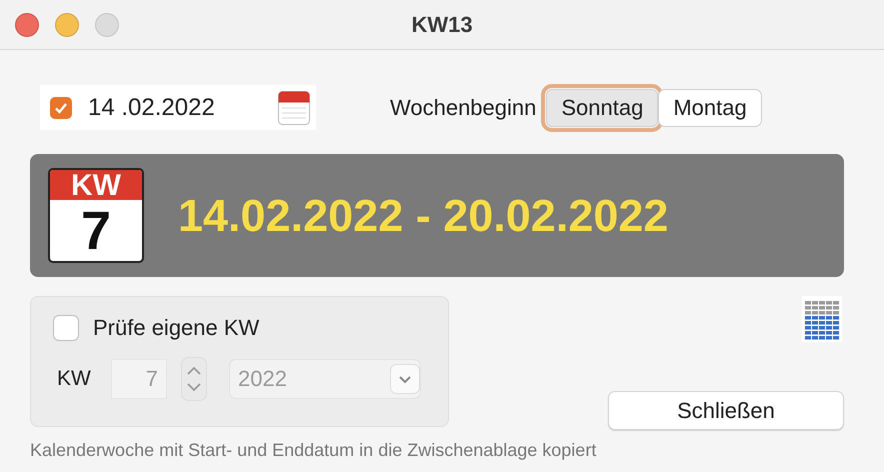 This screenshot has height=472, width=884. I want to click on calendar-icon, so click(294, 107).